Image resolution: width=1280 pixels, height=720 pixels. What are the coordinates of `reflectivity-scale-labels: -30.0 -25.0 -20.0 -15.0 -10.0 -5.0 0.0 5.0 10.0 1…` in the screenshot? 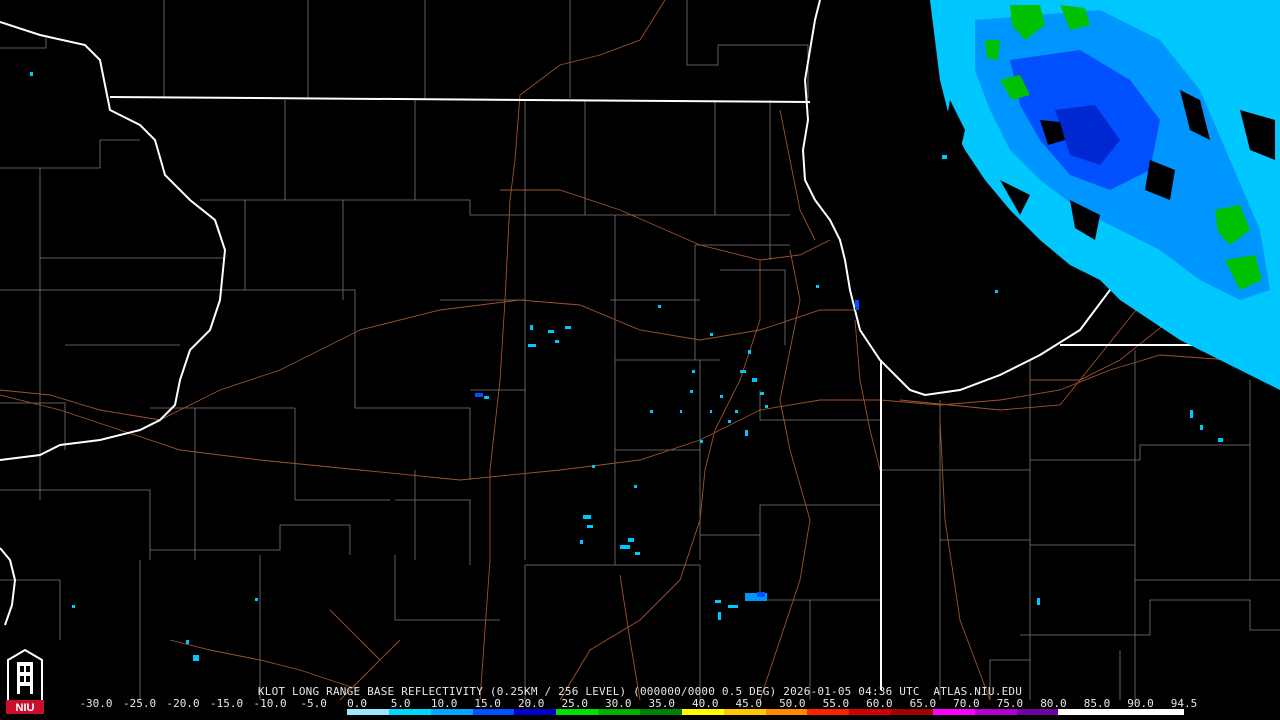 It's located at (638, 703).